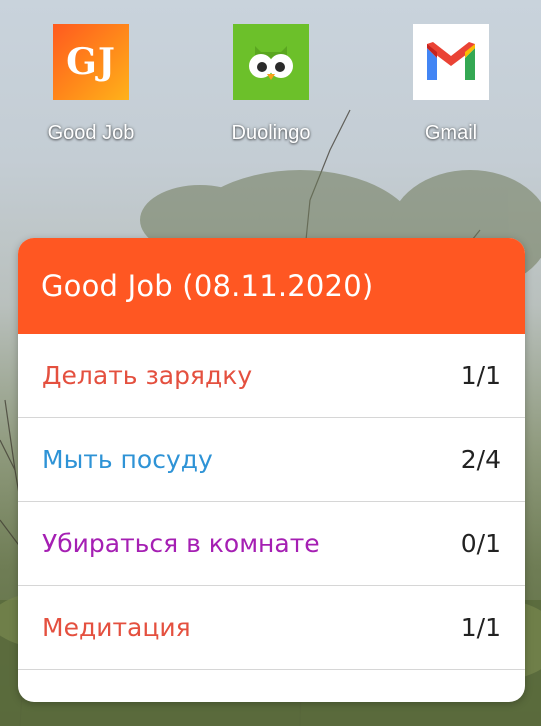 The width and height of the screenshot is (541, 726). I want to click on duolingo-owl-icon, so click(271, 62).